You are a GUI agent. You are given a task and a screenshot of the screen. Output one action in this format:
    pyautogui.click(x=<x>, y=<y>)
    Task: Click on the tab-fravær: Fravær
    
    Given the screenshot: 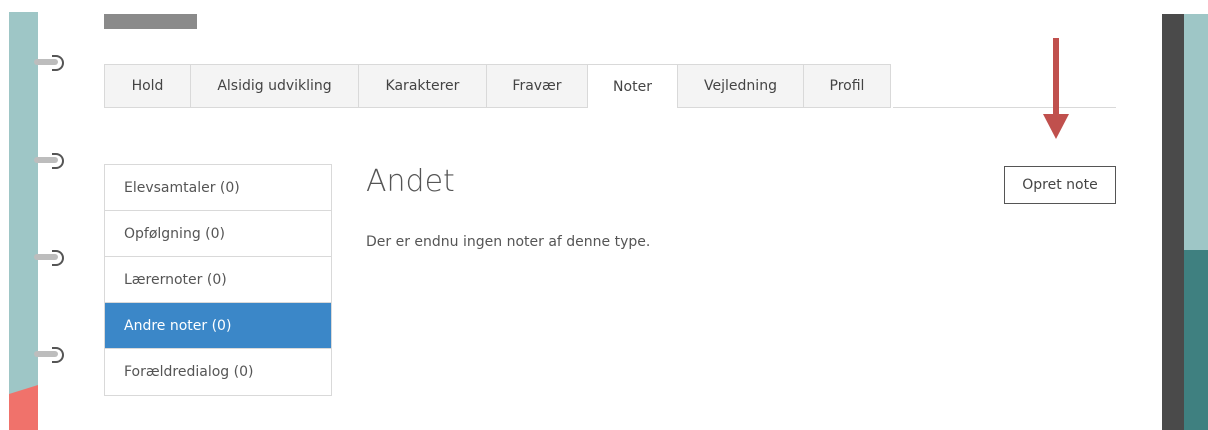 What is the action you would take?
    pyautogui.click(x=536, y=86)
    